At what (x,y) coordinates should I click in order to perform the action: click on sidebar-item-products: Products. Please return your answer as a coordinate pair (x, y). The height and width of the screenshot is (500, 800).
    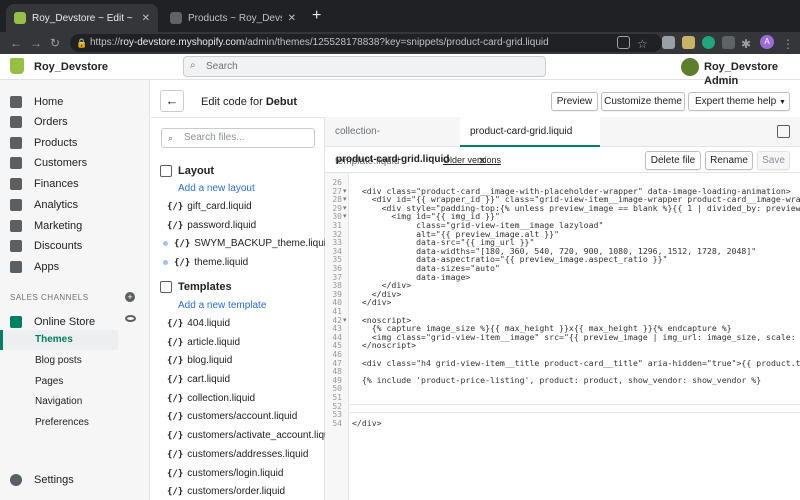
    Looking at the image, I should click on (43, 143).